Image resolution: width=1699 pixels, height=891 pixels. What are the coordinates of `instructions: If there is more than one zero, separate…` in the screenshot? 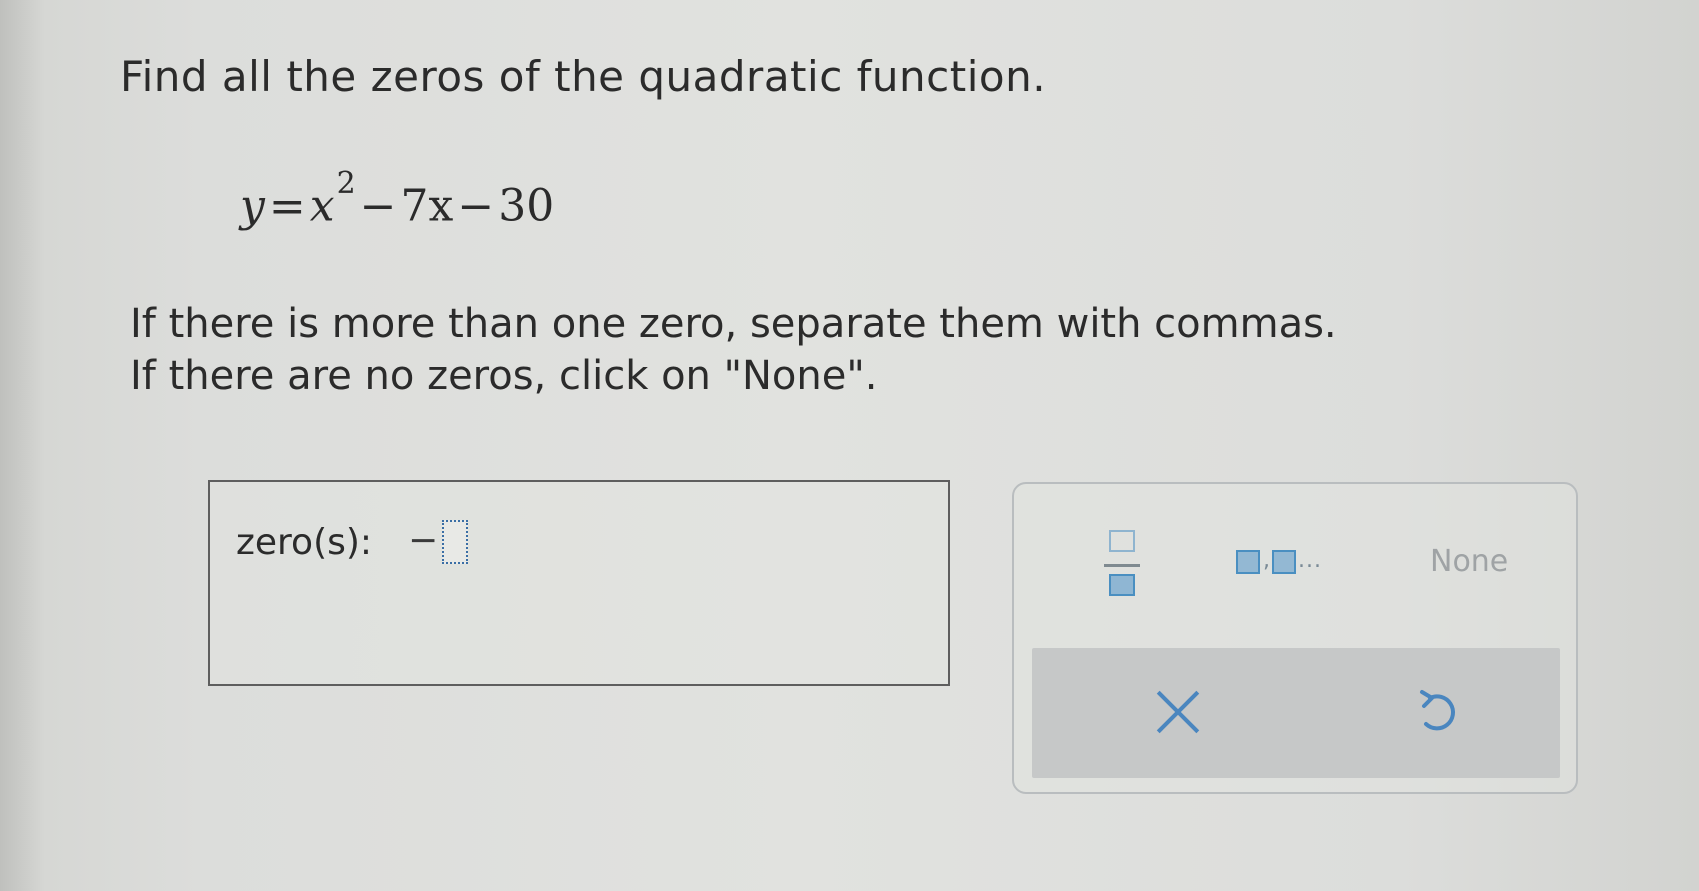 It's located at (733, 350).